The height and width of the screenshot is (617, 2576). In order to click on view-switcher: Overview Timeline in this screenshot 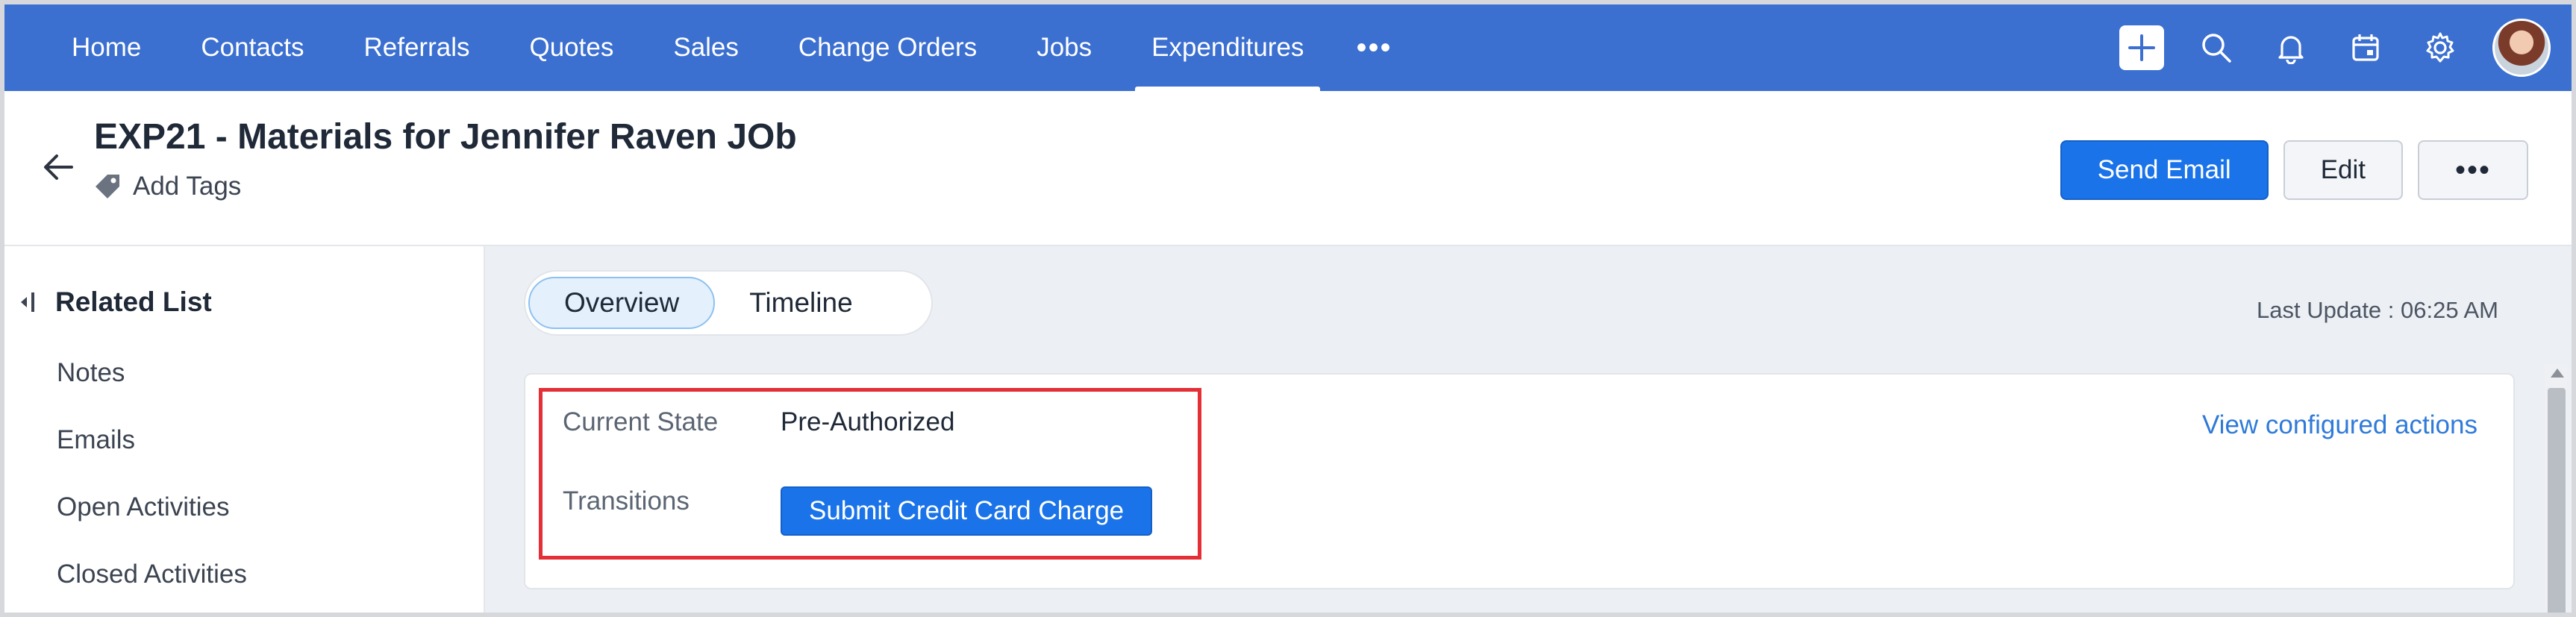, I will do `click(728, 303)`.